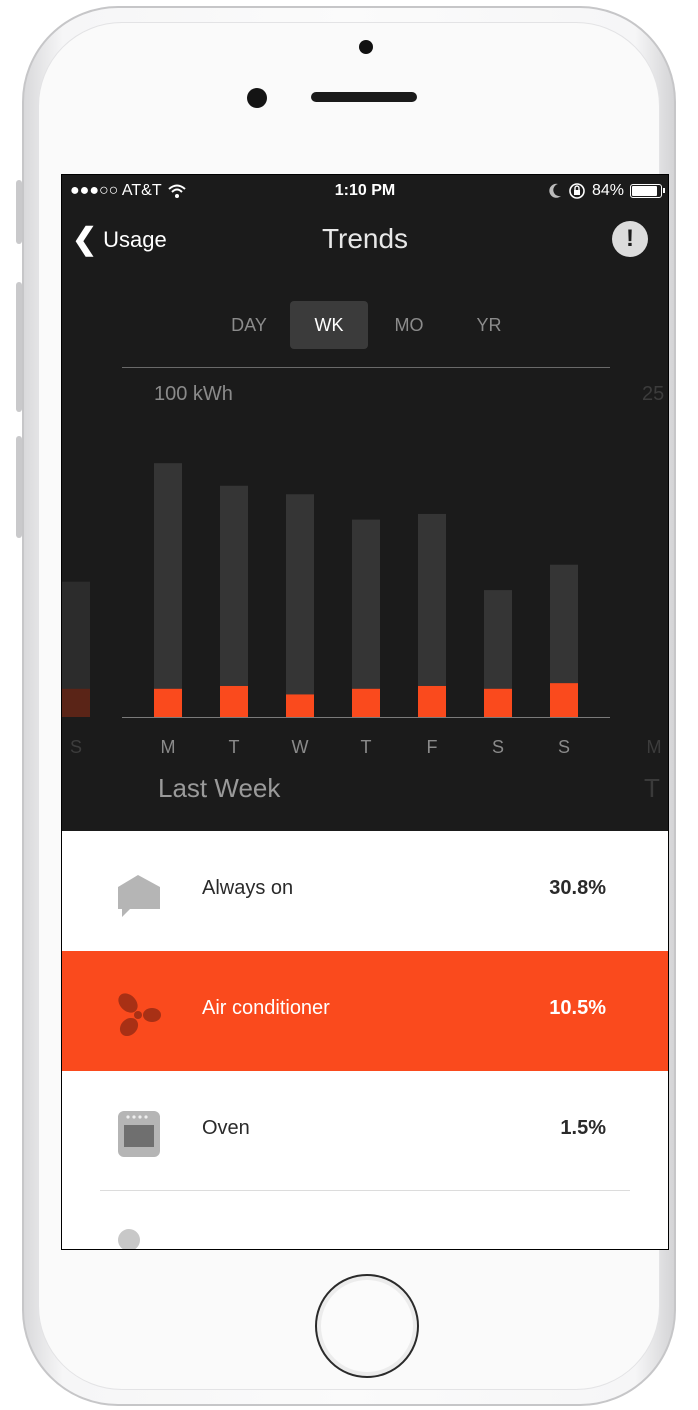  Describe the element at coordinates (364, 97) in the screenshot. I see `earpiece-speaker` at that location.